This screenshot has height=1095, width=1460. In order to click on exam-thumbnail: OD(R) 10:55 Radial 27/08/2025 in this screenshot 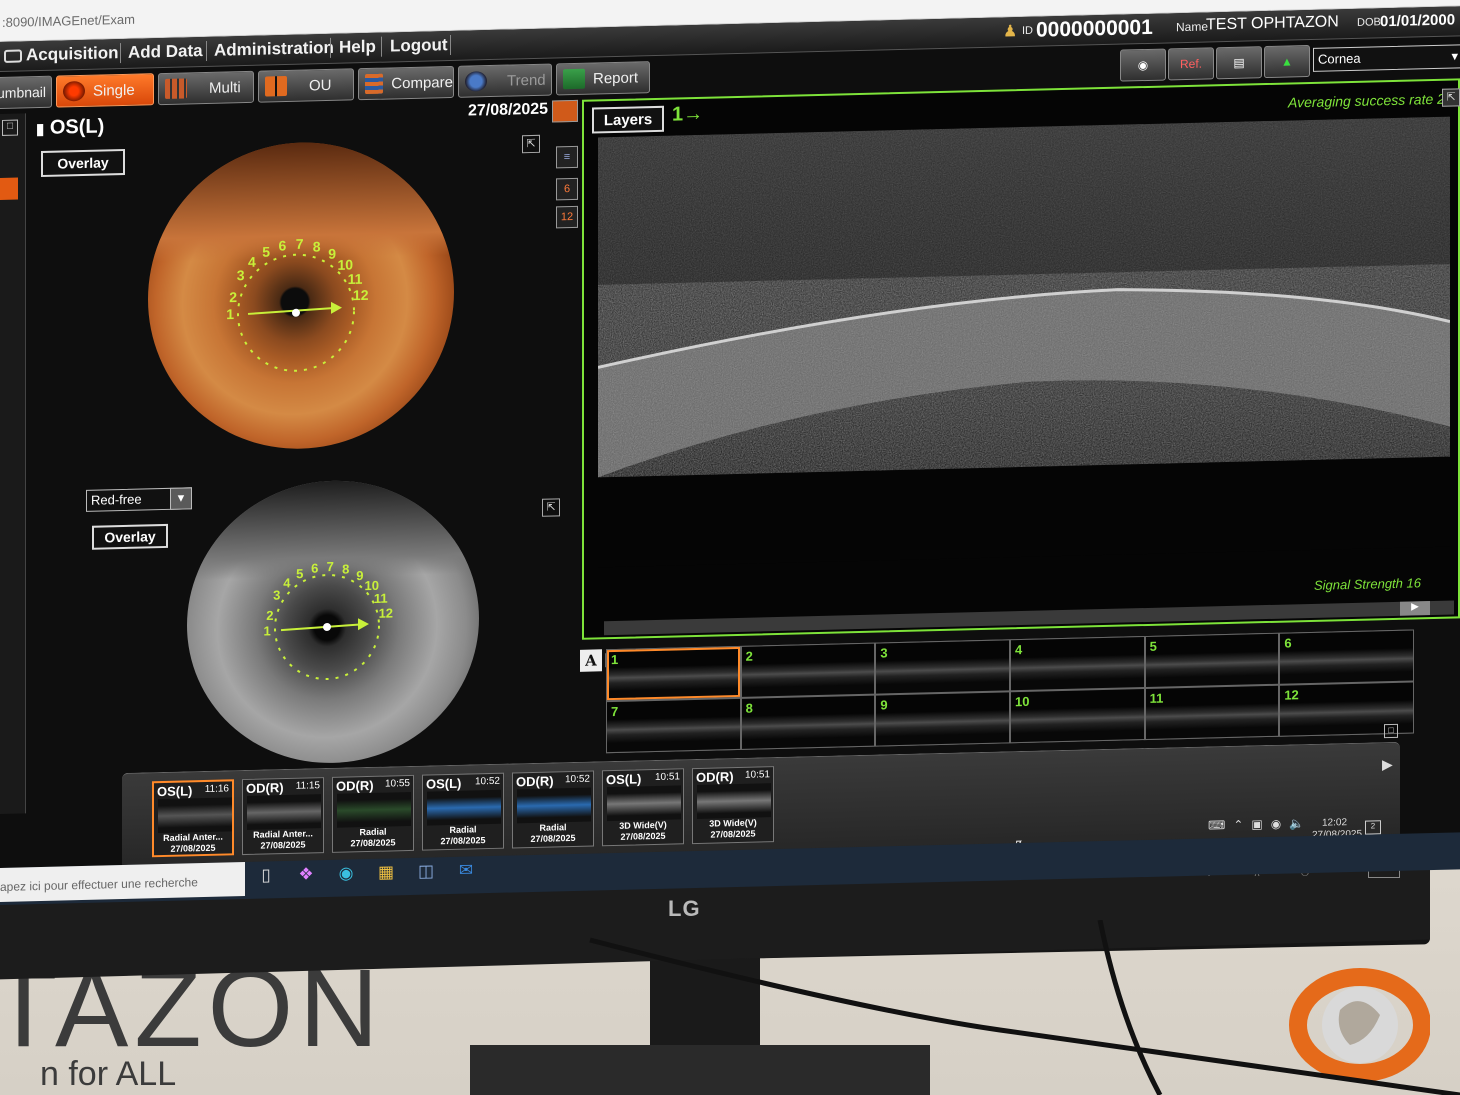, I will do `click(373, 813)`.